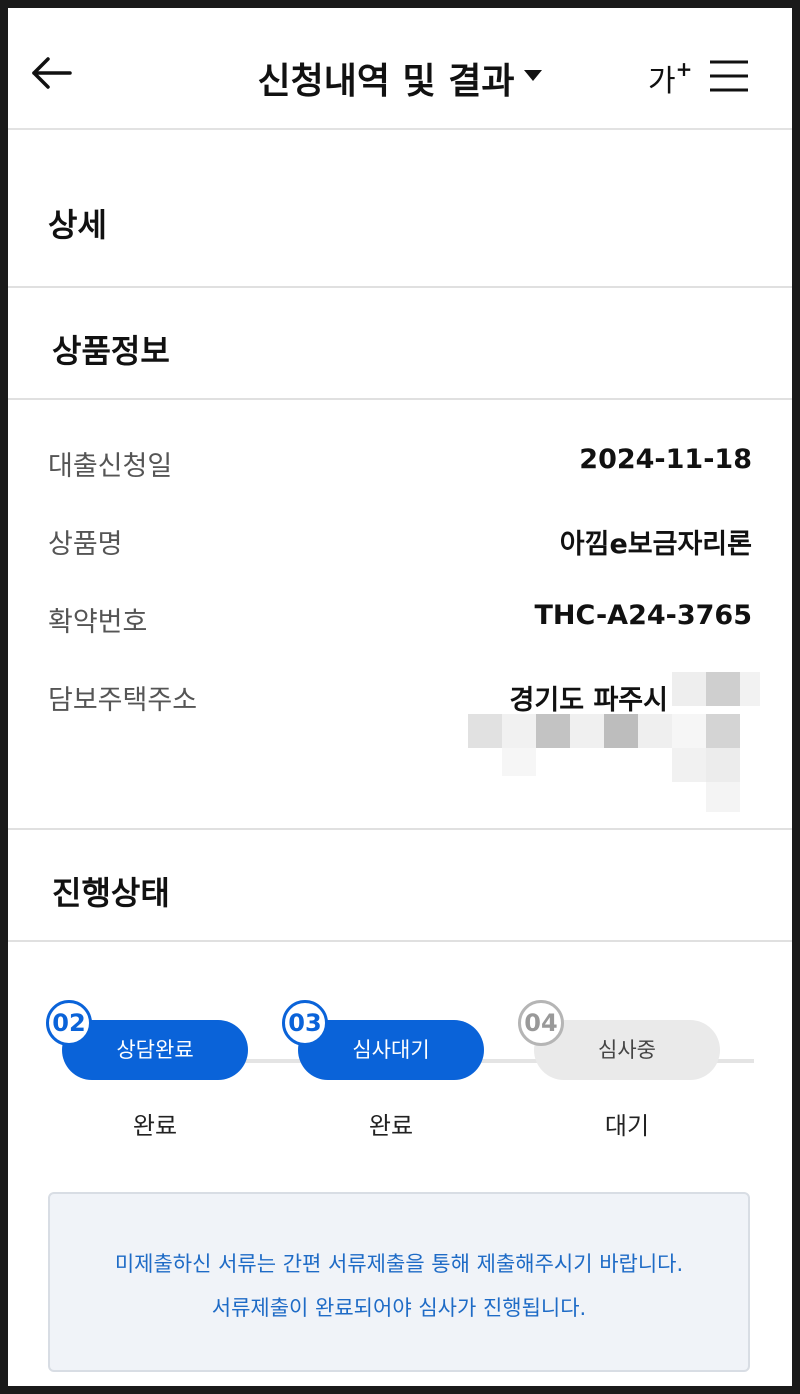 This screenshot has width=800, height=1394. I want to click on notice-line-2: 서류제출이 완료되어야 심사가 진행됩니다., so click(399, 1308).